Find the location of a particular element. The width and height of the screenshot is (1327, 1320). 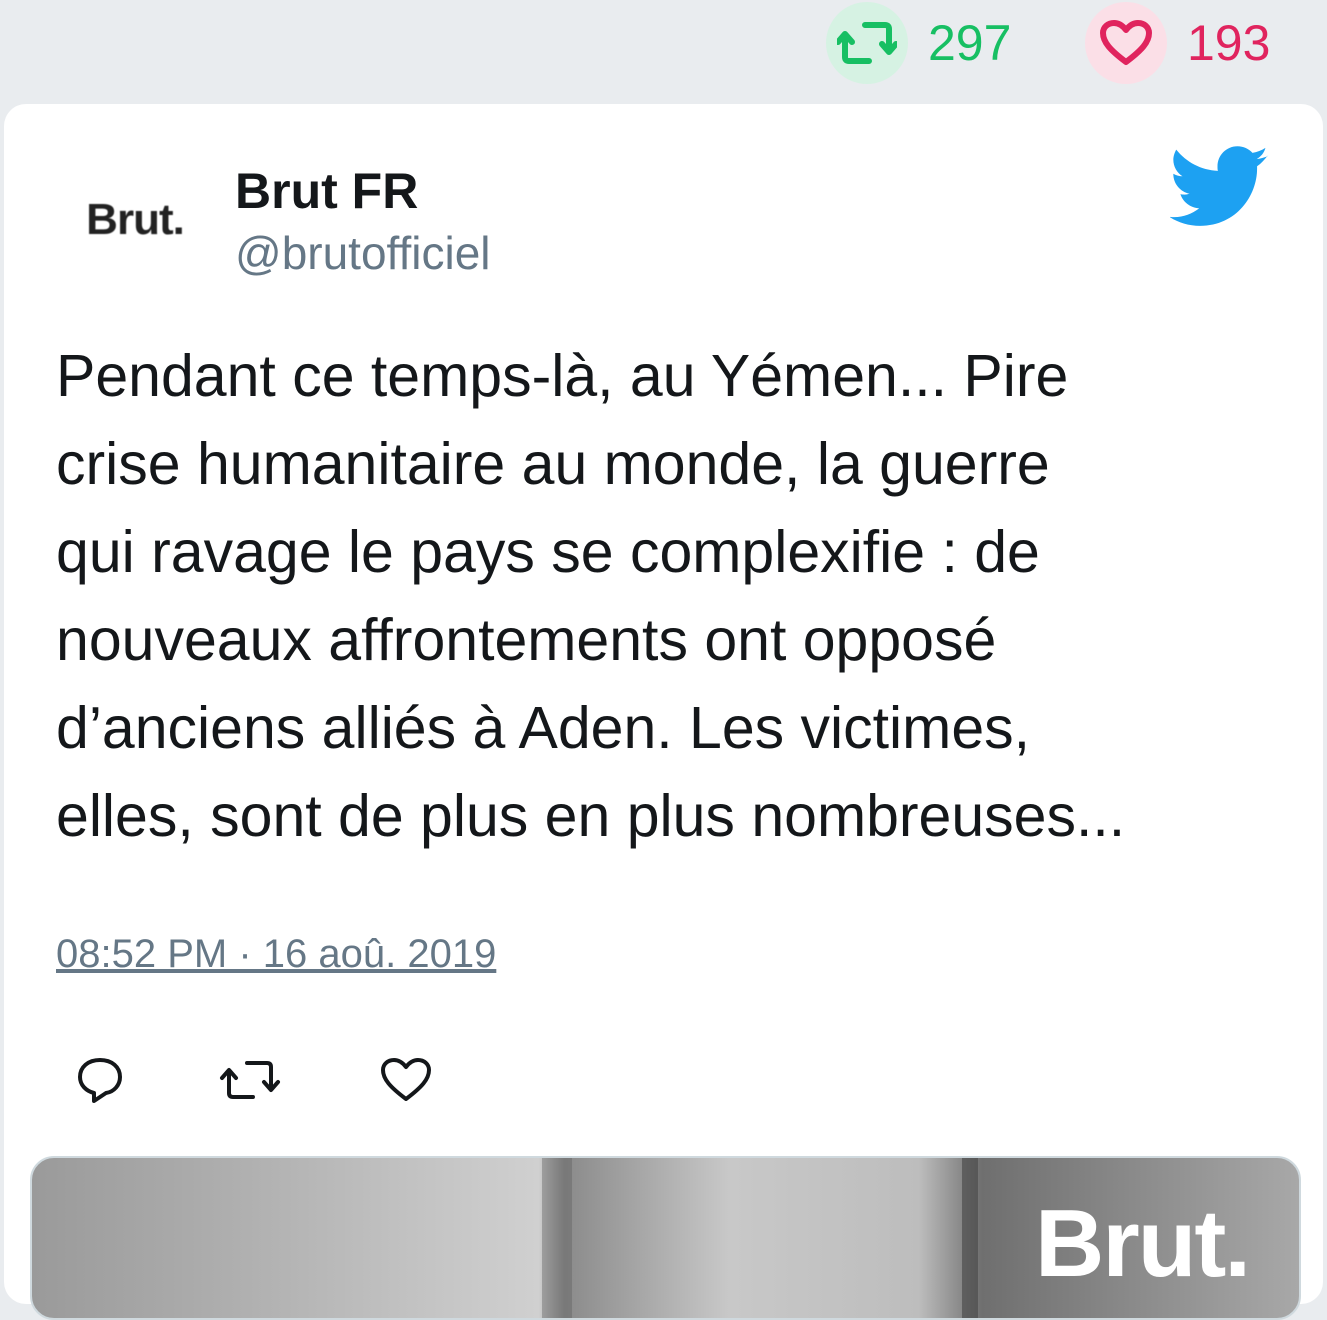

reply-button is located at coordinates (100, 1080).